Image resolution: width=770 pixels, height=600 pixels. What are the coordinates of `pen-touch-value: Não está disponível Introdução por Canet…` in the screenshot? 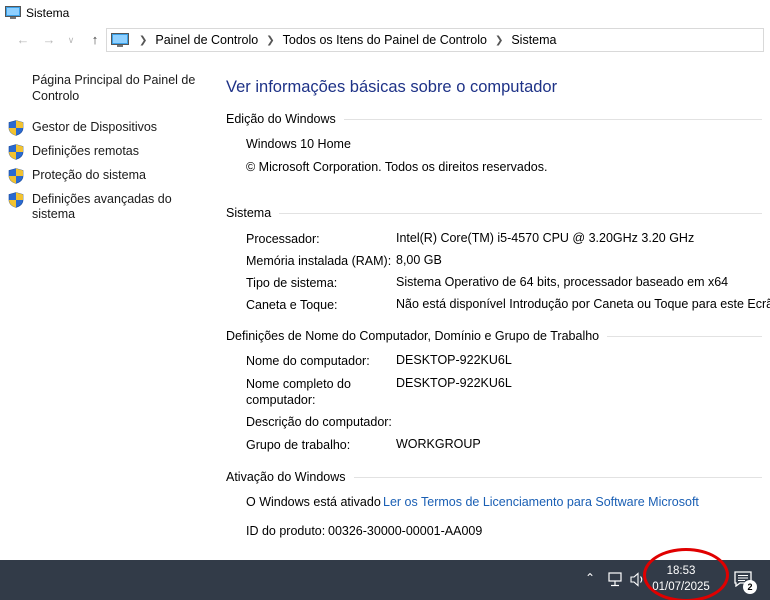 It's located at (583, 304).